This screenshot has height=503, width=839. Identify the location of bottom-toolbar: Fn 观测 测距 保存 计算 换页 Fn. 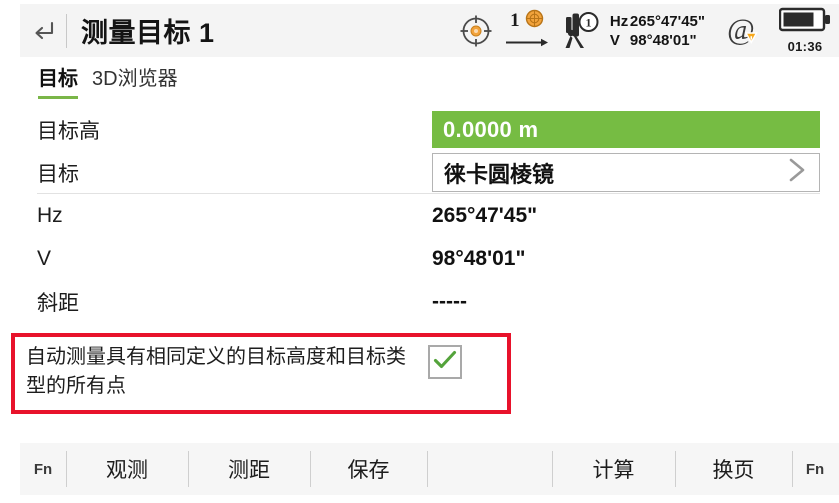
(429, 469).